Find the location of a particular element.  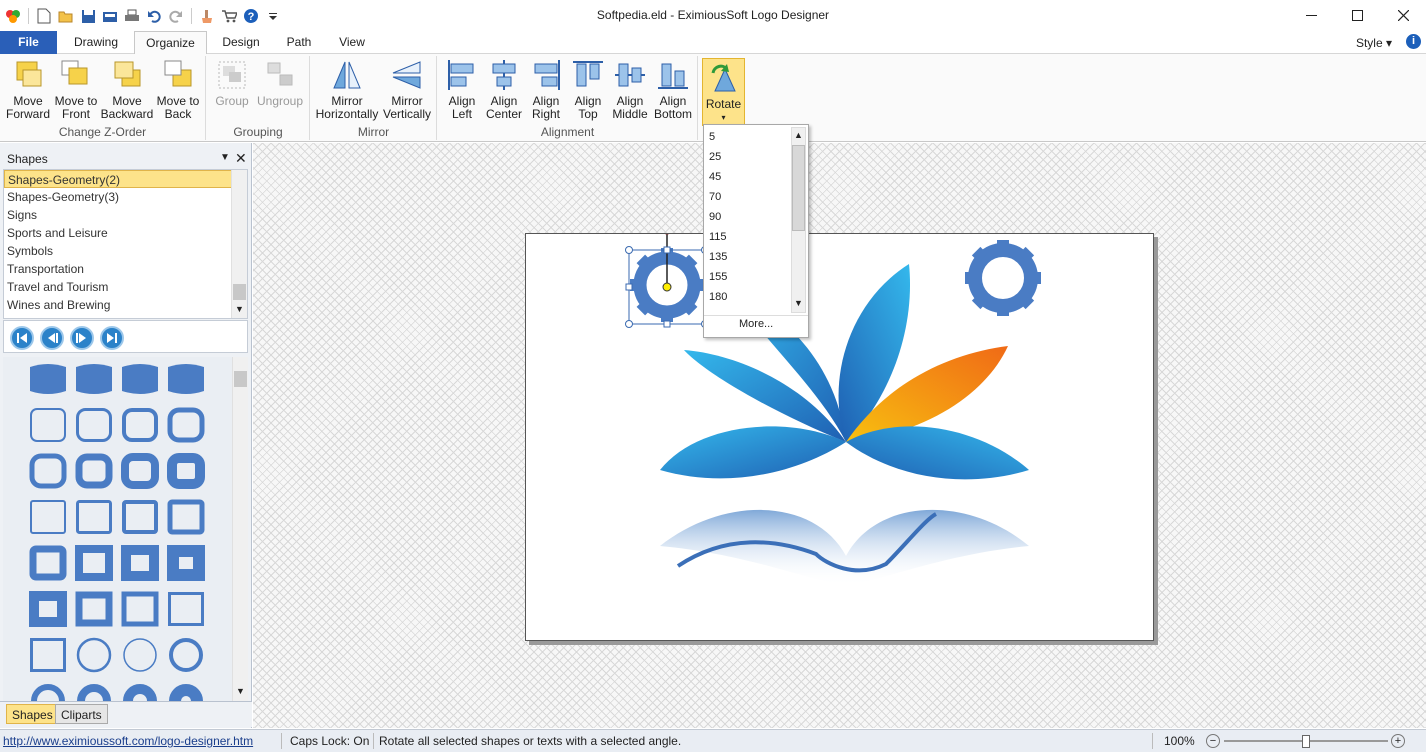

panel-menu-icon: ▼ is located at coordinates (225, 157).